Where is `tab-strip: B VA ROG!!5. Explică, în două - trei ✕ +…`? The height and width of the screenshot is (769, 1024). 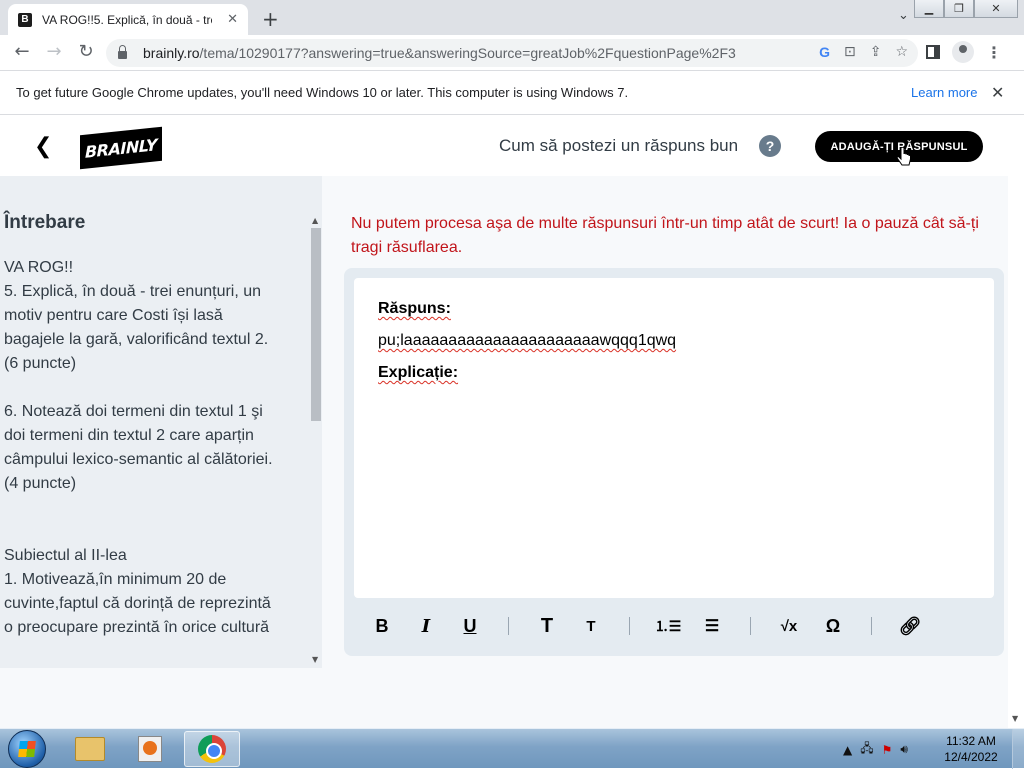 tab-strip: B VA ROG!!5. Explică, în două - trei ✕ +… is located at coordinates (512, 17).